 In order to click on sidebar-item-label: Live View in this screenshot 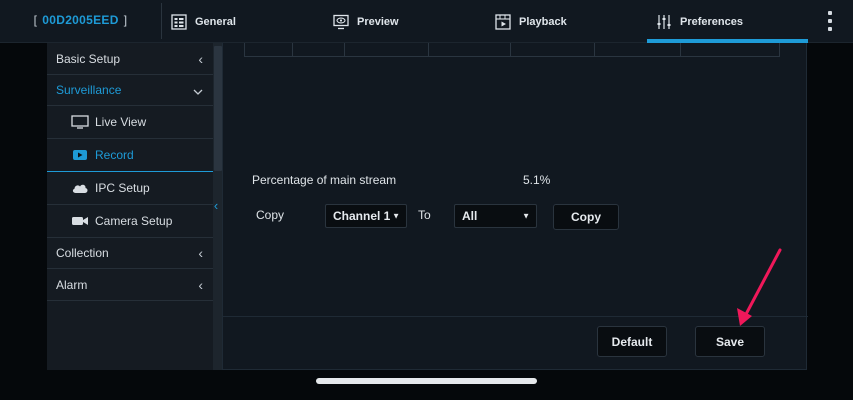, I will do `click(121, 122)`.